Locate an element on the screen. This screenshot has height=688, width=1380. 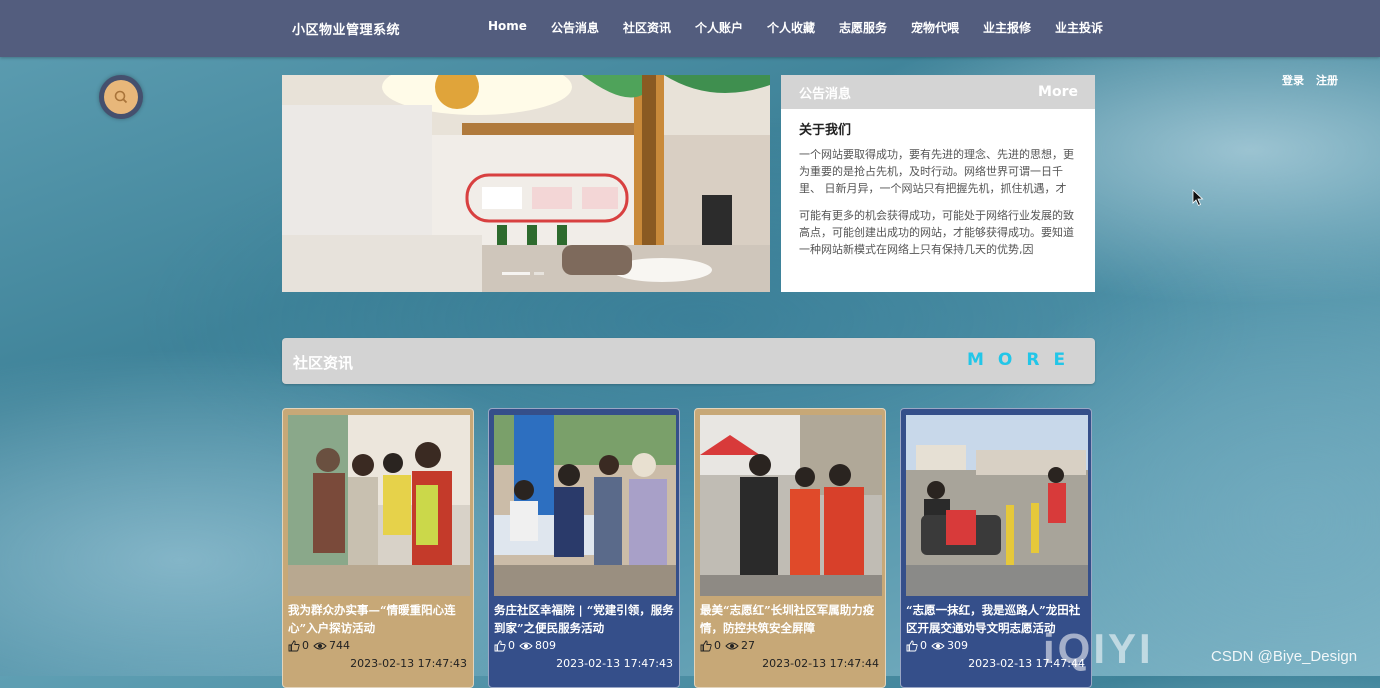
nav-announcements: 公告消息 is located at coordinates (575, 27).